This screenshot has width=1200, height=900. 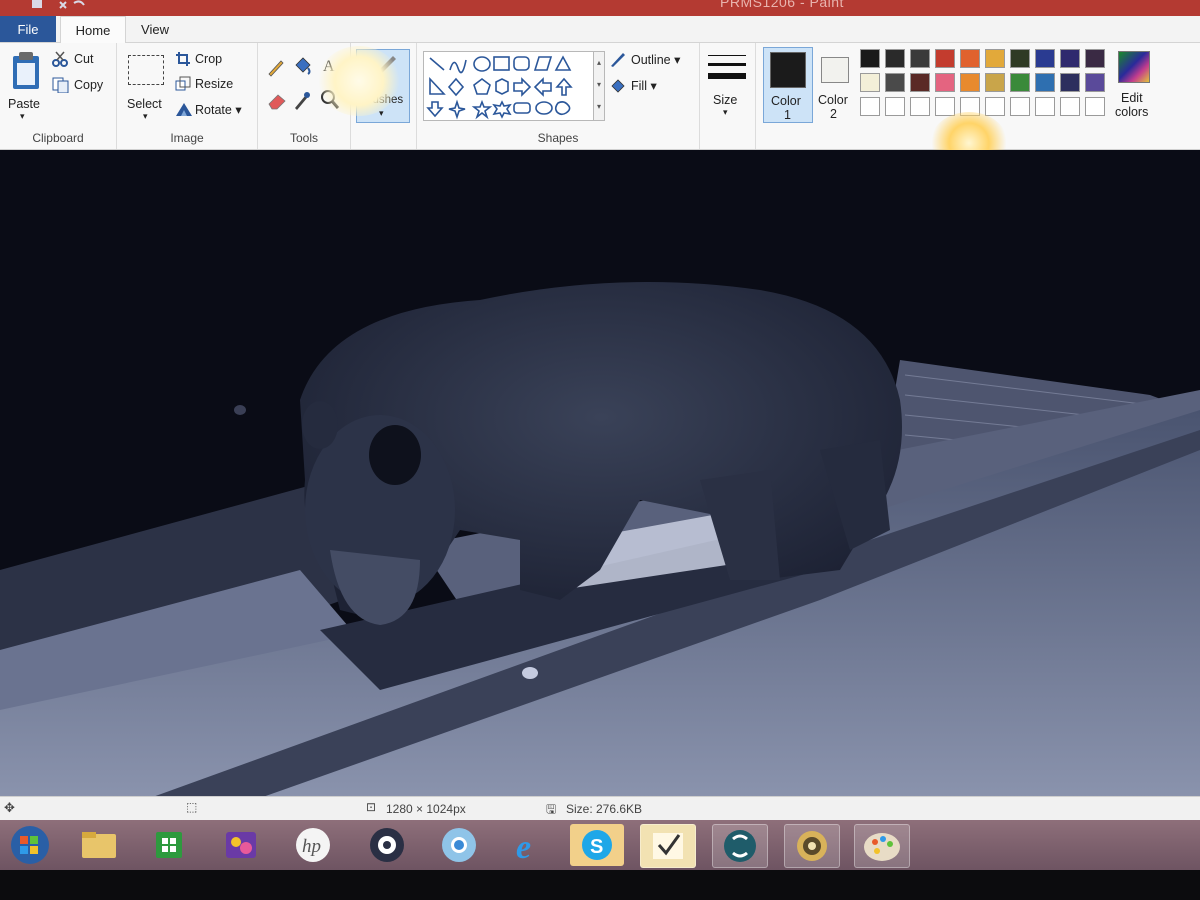 I want to click on pencil-icon, so click(x=276, y=67).